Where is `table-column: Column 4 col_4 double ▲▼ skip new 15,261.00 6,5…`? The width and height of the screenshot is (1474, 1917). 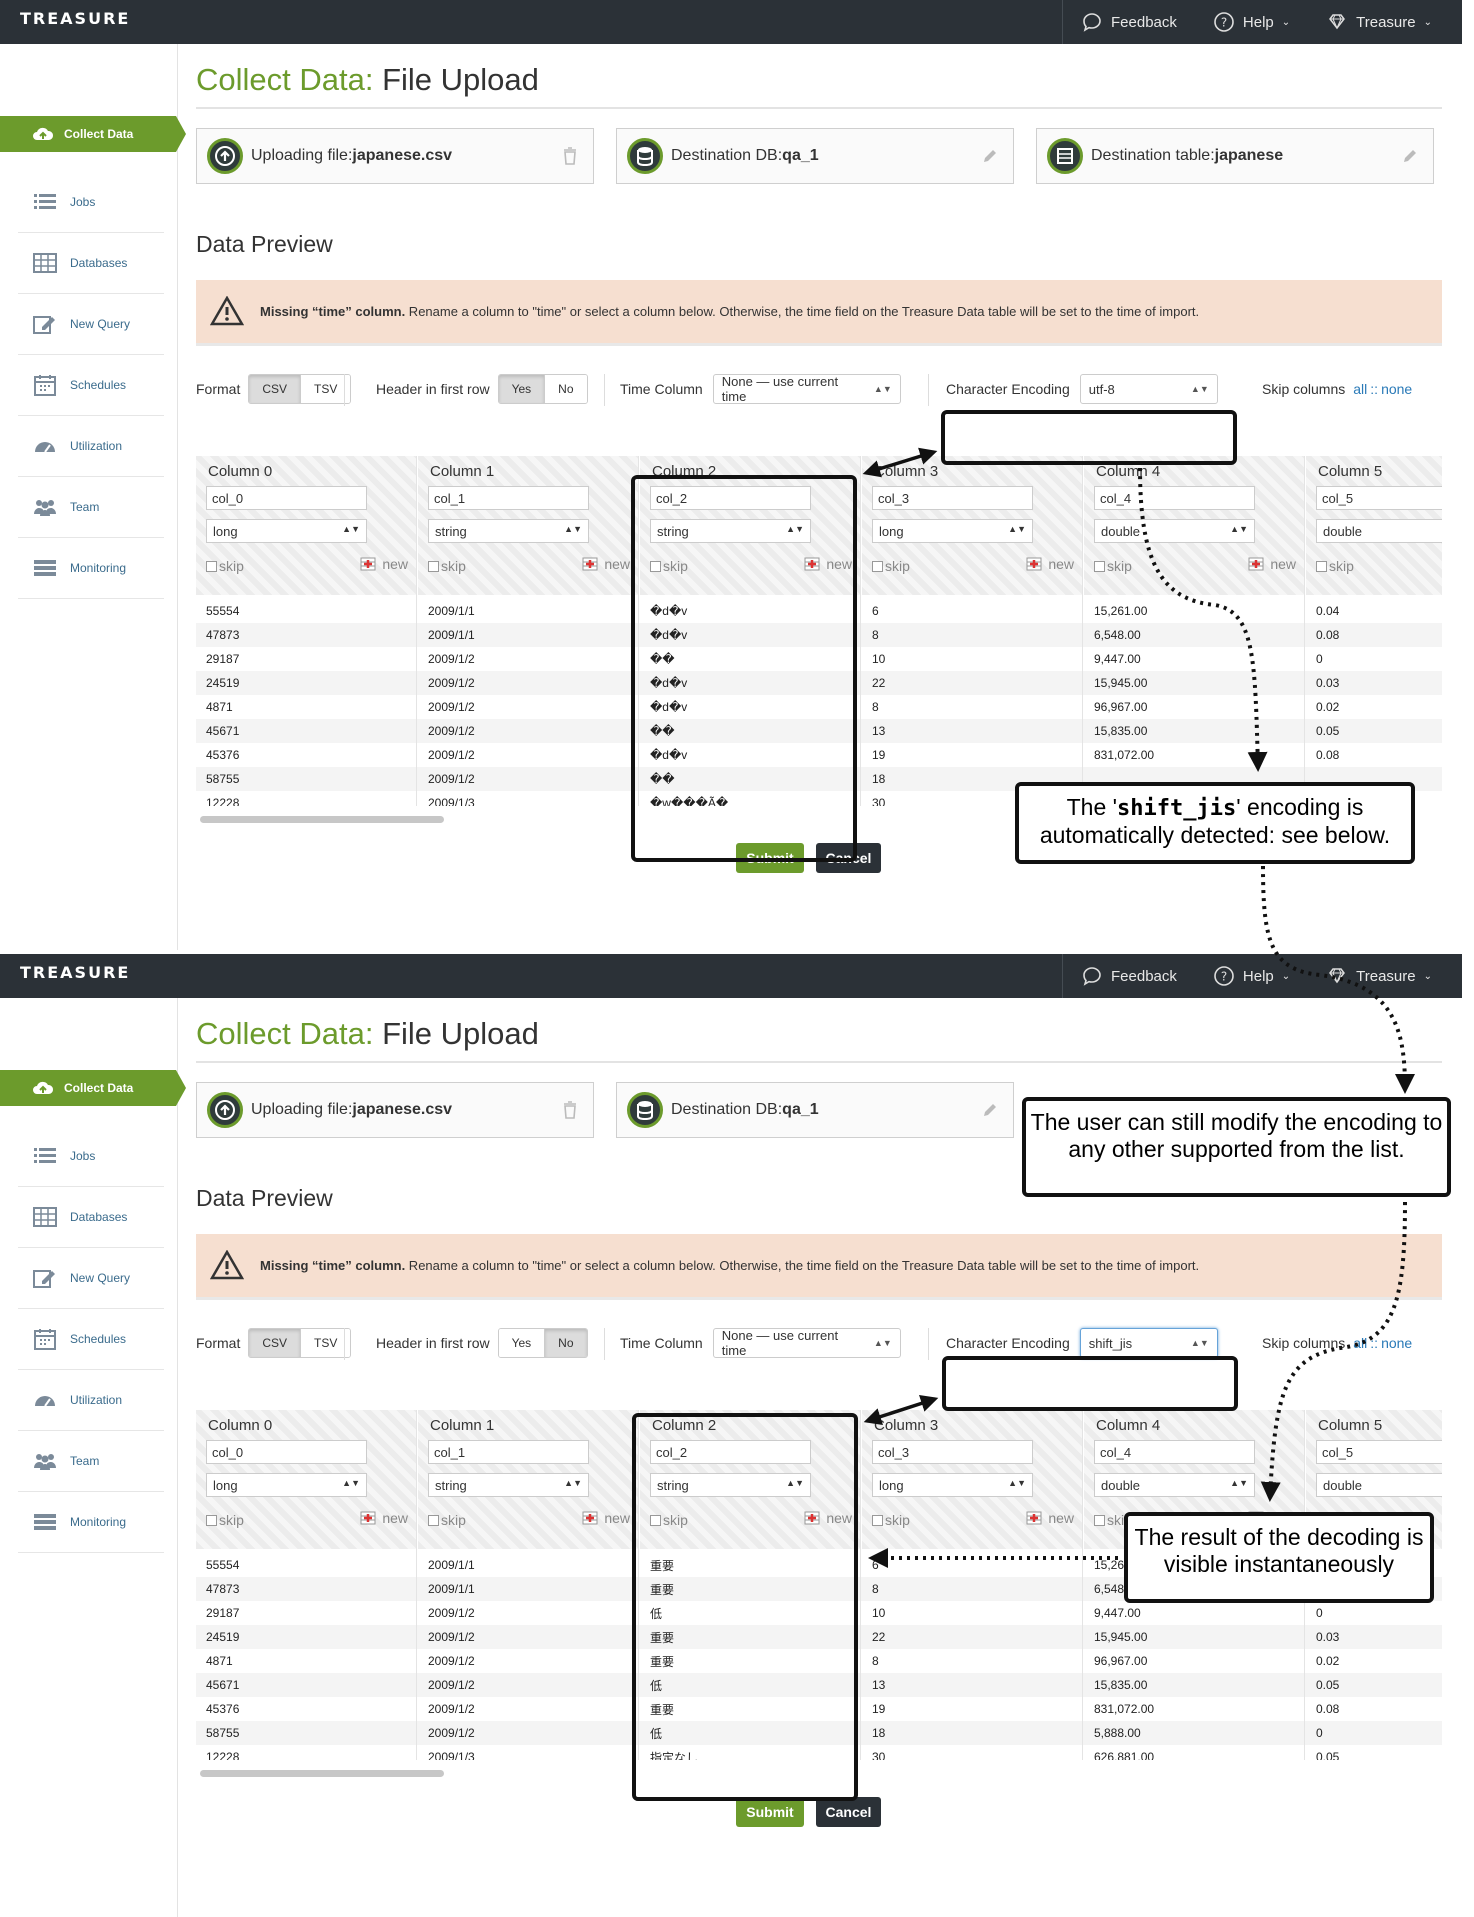 table-column: Column 4 col_4 double ▲▼ skip new 15,261.00 6,5… is located at coordinates (1194, 631).